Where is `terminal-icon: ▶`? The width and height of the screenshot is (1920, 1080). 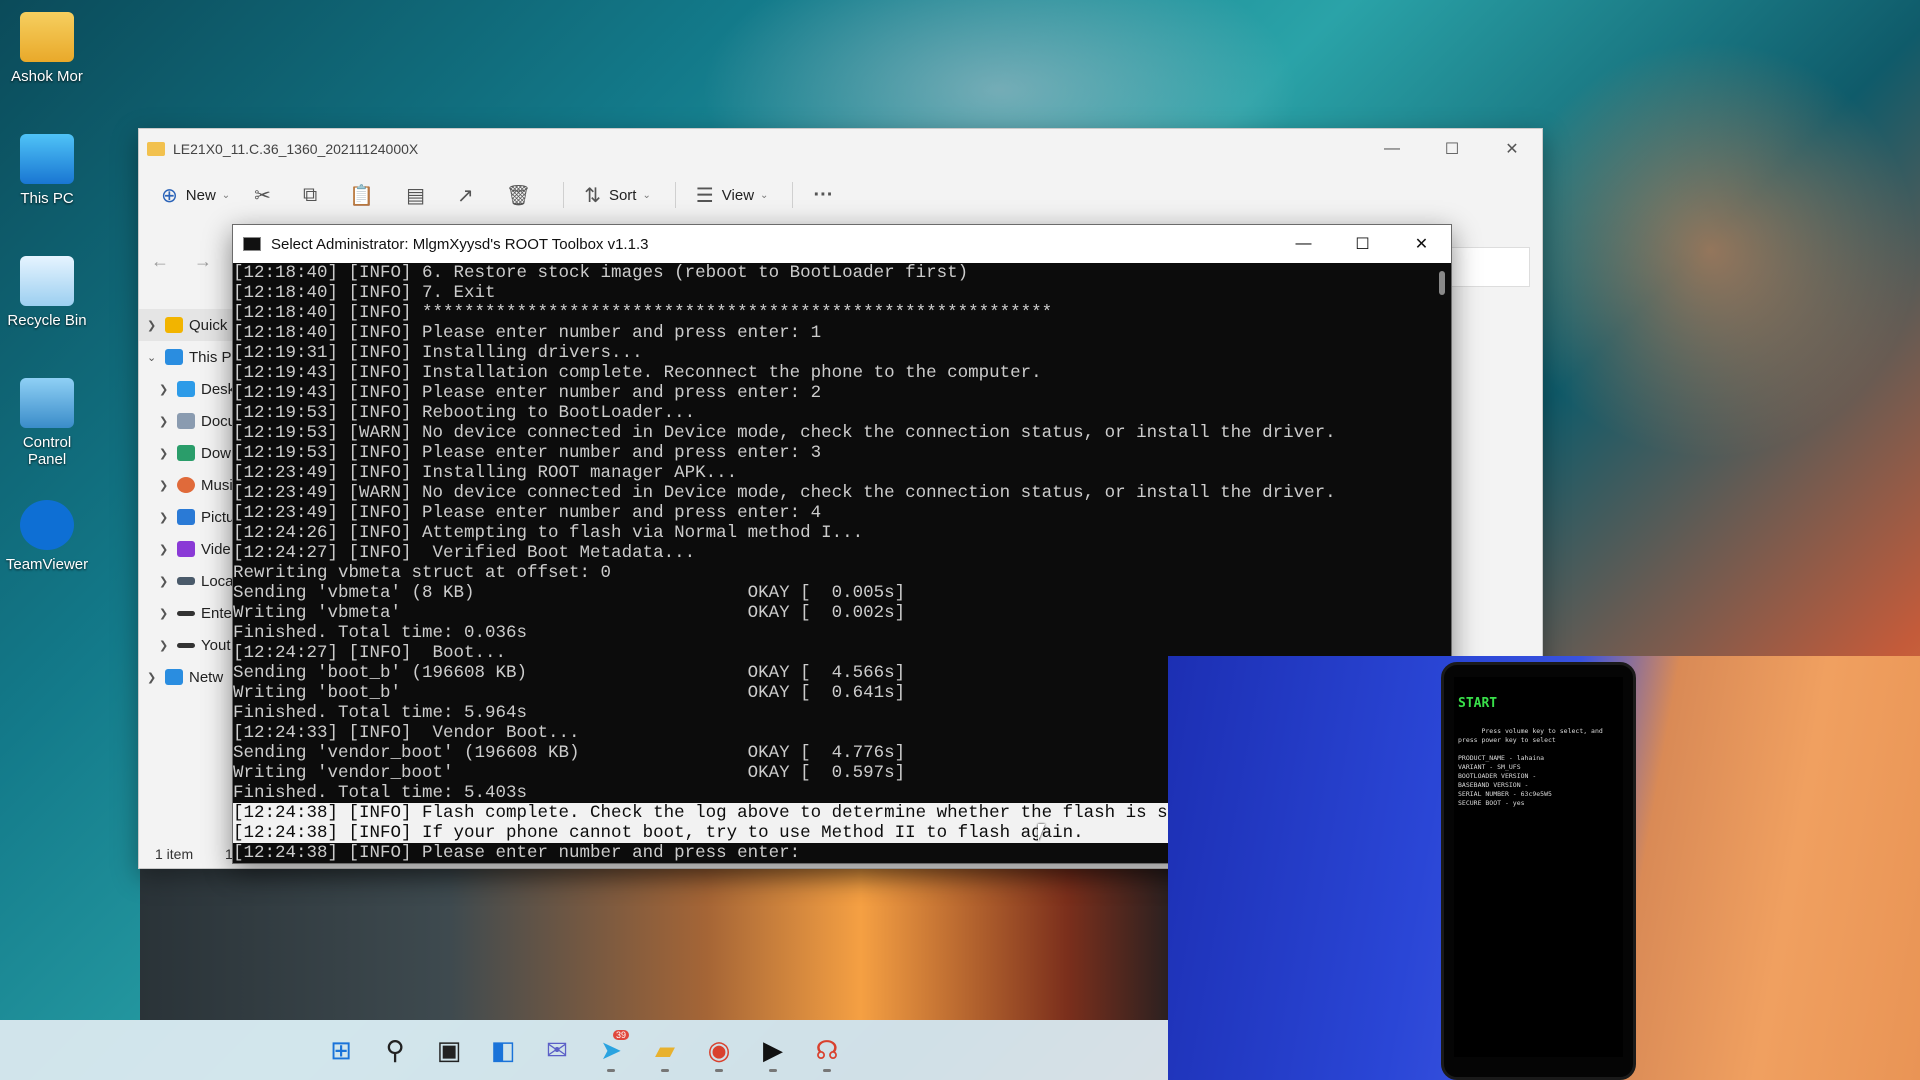 terminal-icon: ▶ is located at coordinates (773, 1049).